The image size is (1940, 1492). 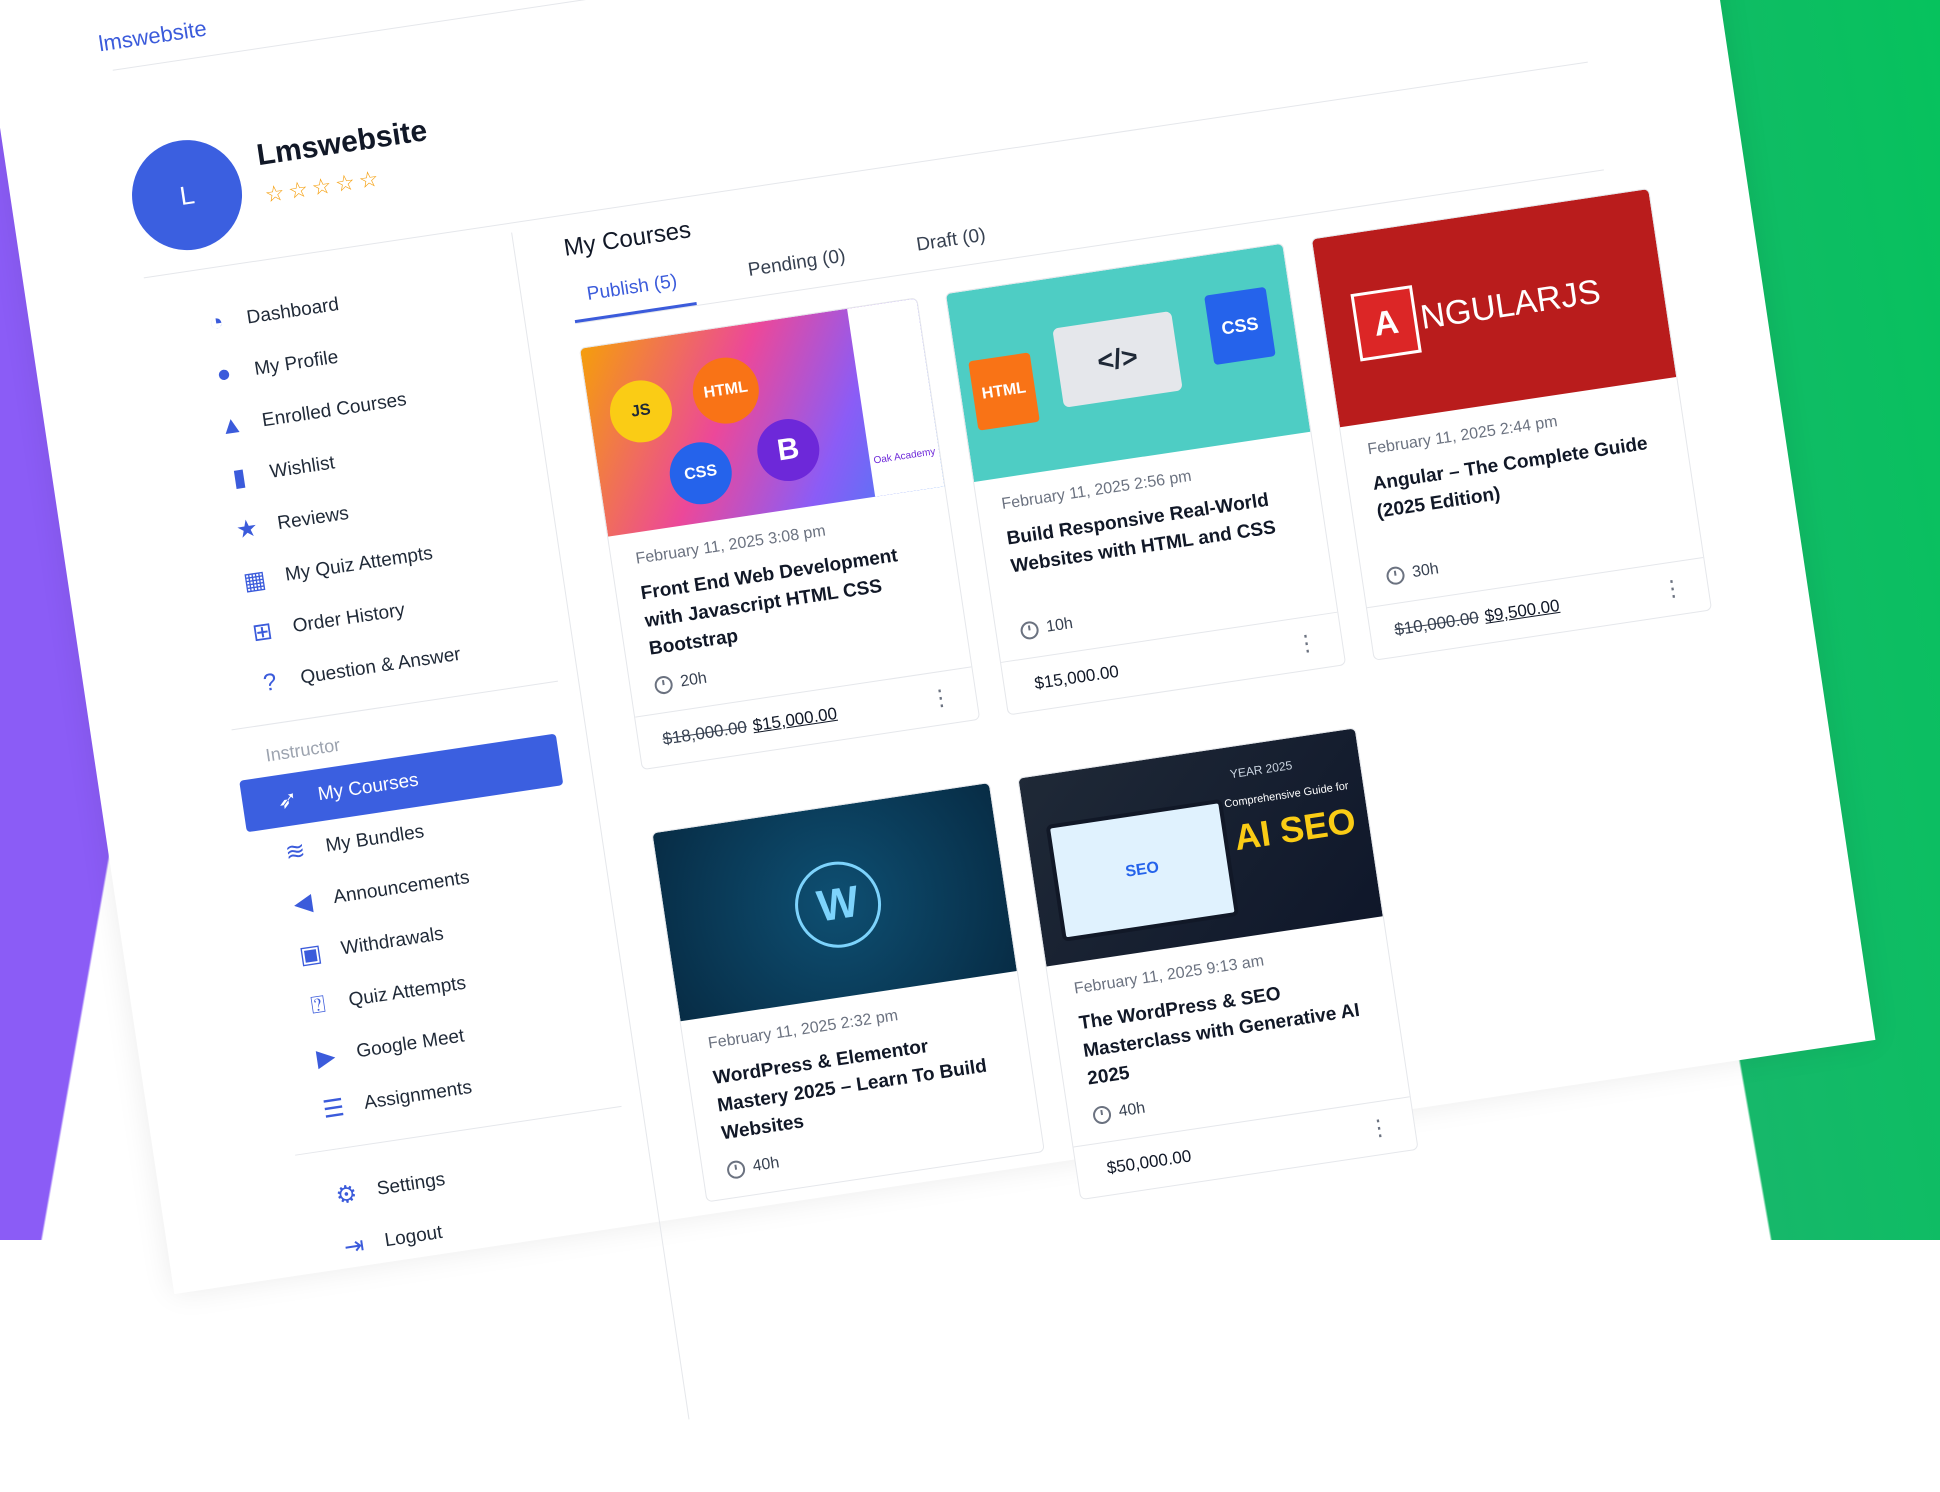 I want to click on sidebar-item-label: My Profile, so click(x=296, y=363).